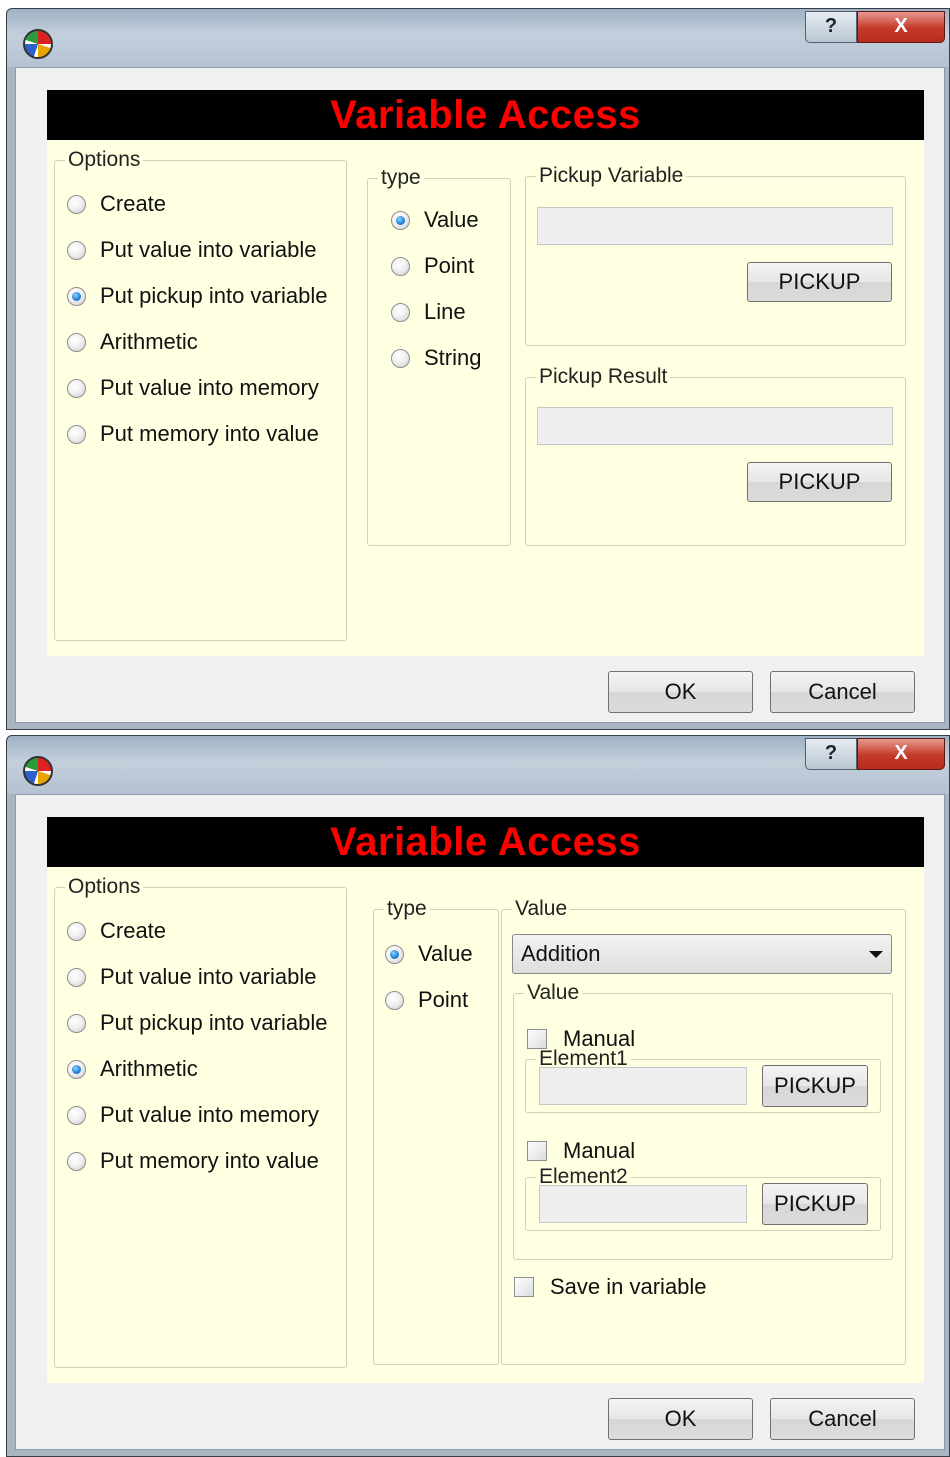 The height and width of the screenshot is (1457, 950). Describe the element at coordinates (715, 226) in the screenshot. I see `pickup-variable-field` at that location.